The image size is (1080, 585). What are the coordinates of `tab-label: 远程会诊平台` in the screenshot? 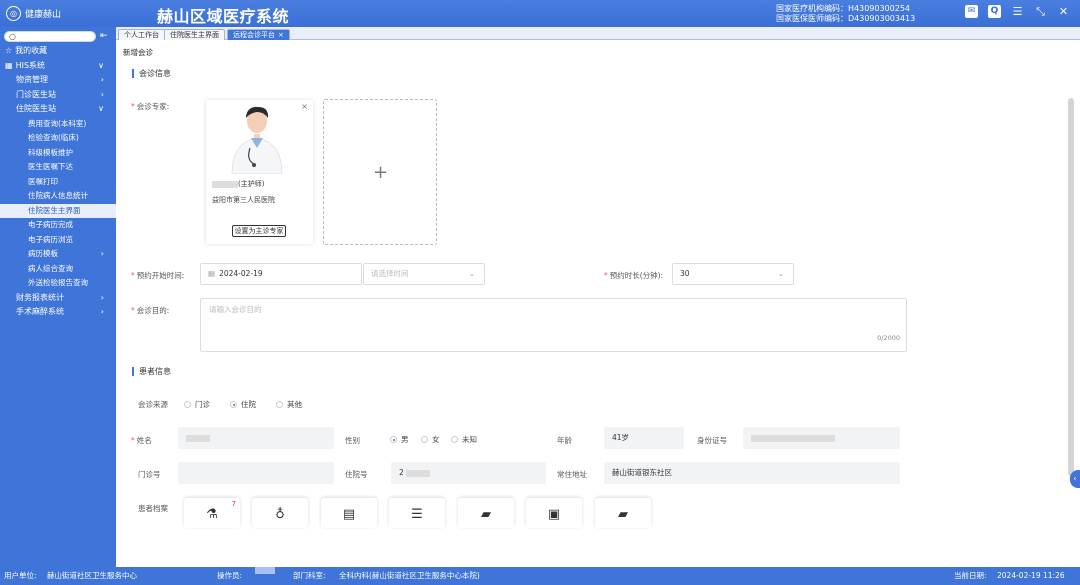 It's located at (254, 35).